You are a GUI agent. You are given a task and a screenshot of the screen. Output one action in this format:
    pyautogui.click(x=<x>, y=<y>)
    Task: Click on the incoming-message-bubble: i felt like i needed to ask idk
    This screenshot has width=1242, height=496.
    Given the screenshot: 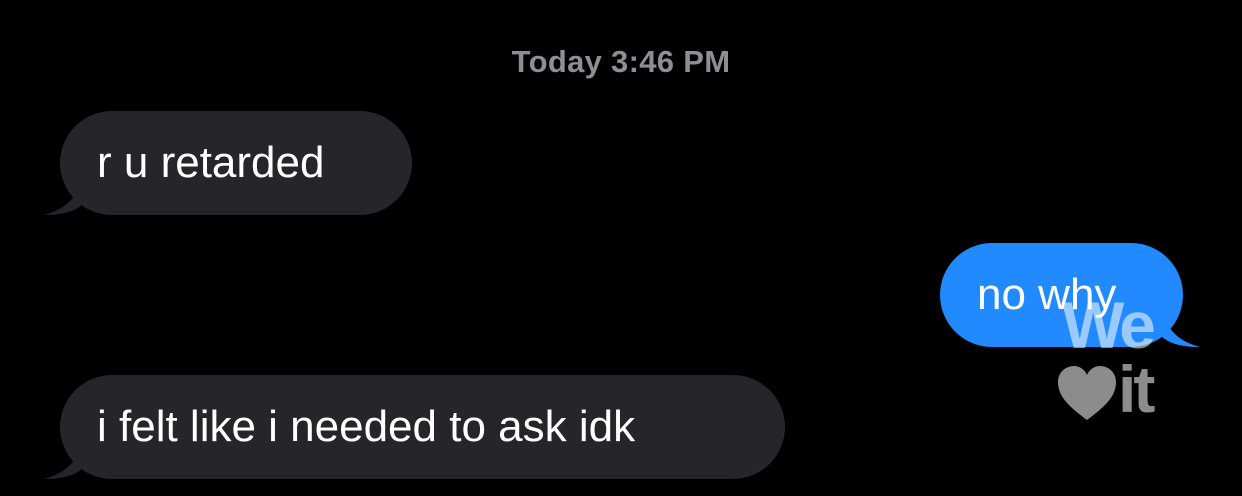 What is the action you would take?
    pyautogui.click(x=414, y=427)
    